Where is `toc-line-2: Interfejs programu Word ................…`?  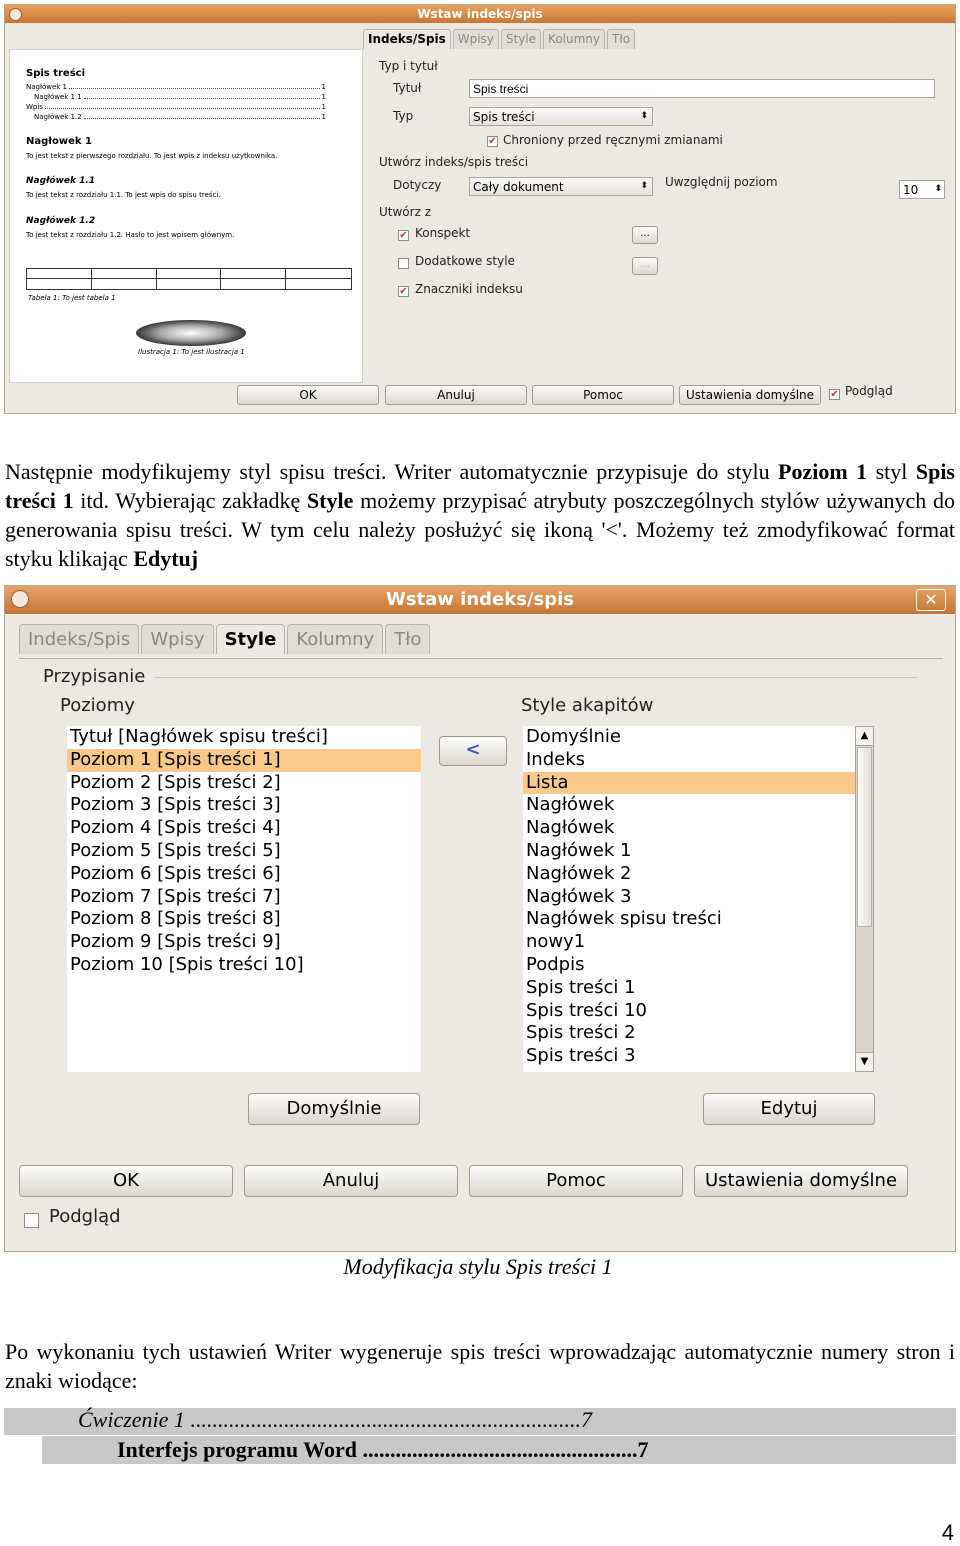
toc-line-2: Interfejs programu Word ................… is located at coordinates (383, 1449).